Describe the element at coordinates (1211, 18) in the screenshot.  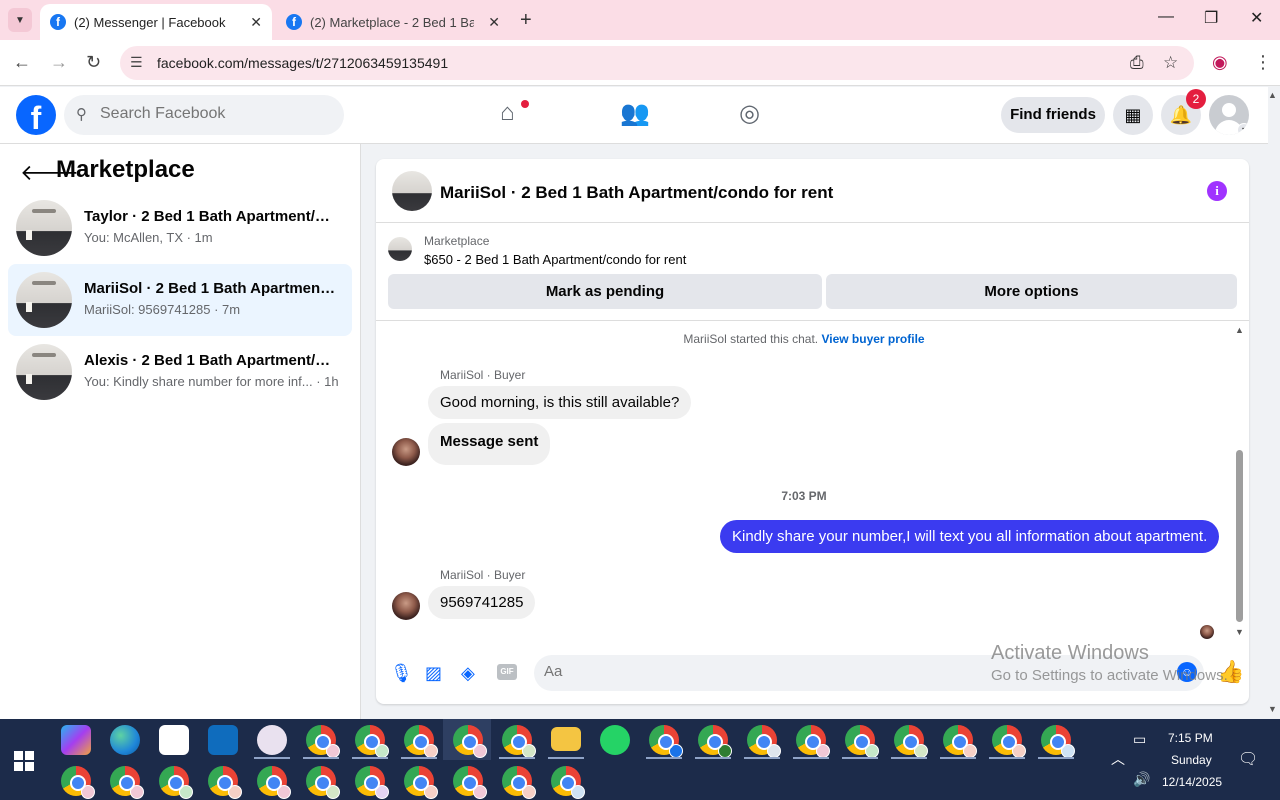
I see `restore-button: ❐` at that location.